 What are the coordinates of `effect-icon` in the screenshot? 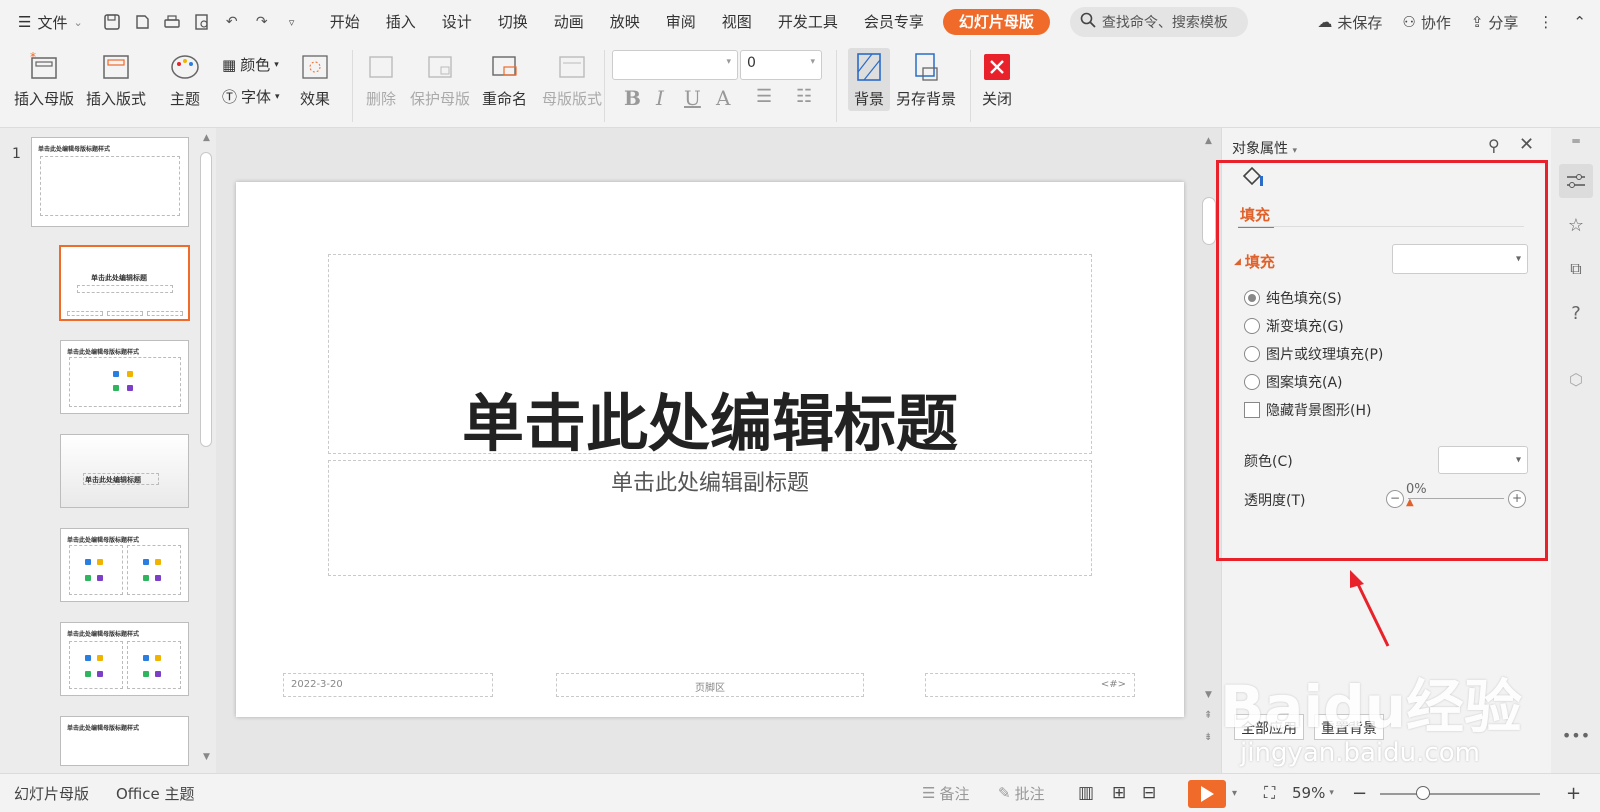 It's located at (315, 67).